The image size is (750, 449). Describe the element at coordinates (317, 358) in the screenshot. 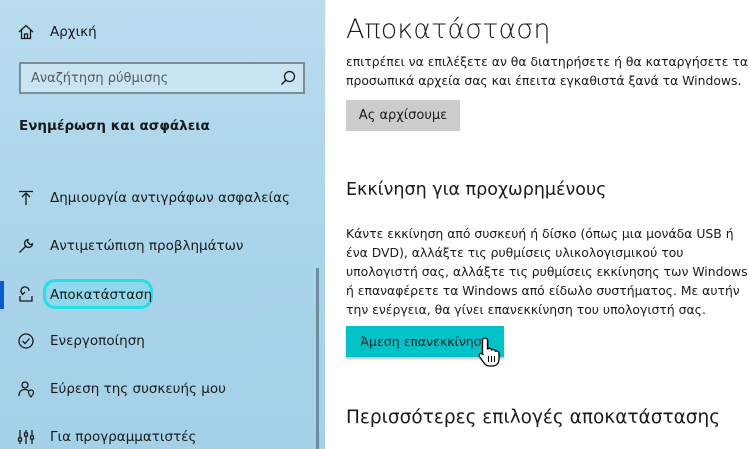

I see `sidebar-scrollbar` at that location.